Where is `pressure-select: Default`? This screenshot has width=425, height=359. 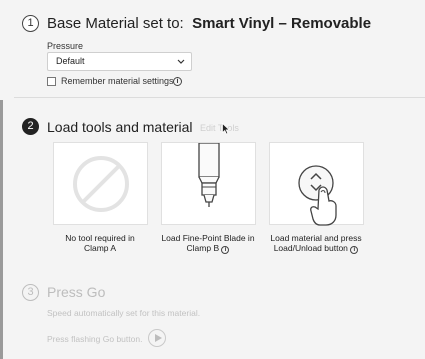
pressure-select: Default is located at coordinates (119, 61).